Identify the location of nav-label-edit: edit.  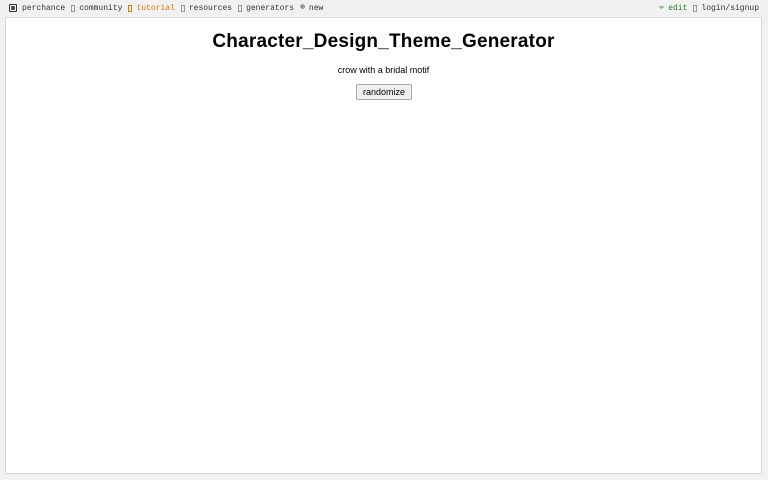
(678, 8).